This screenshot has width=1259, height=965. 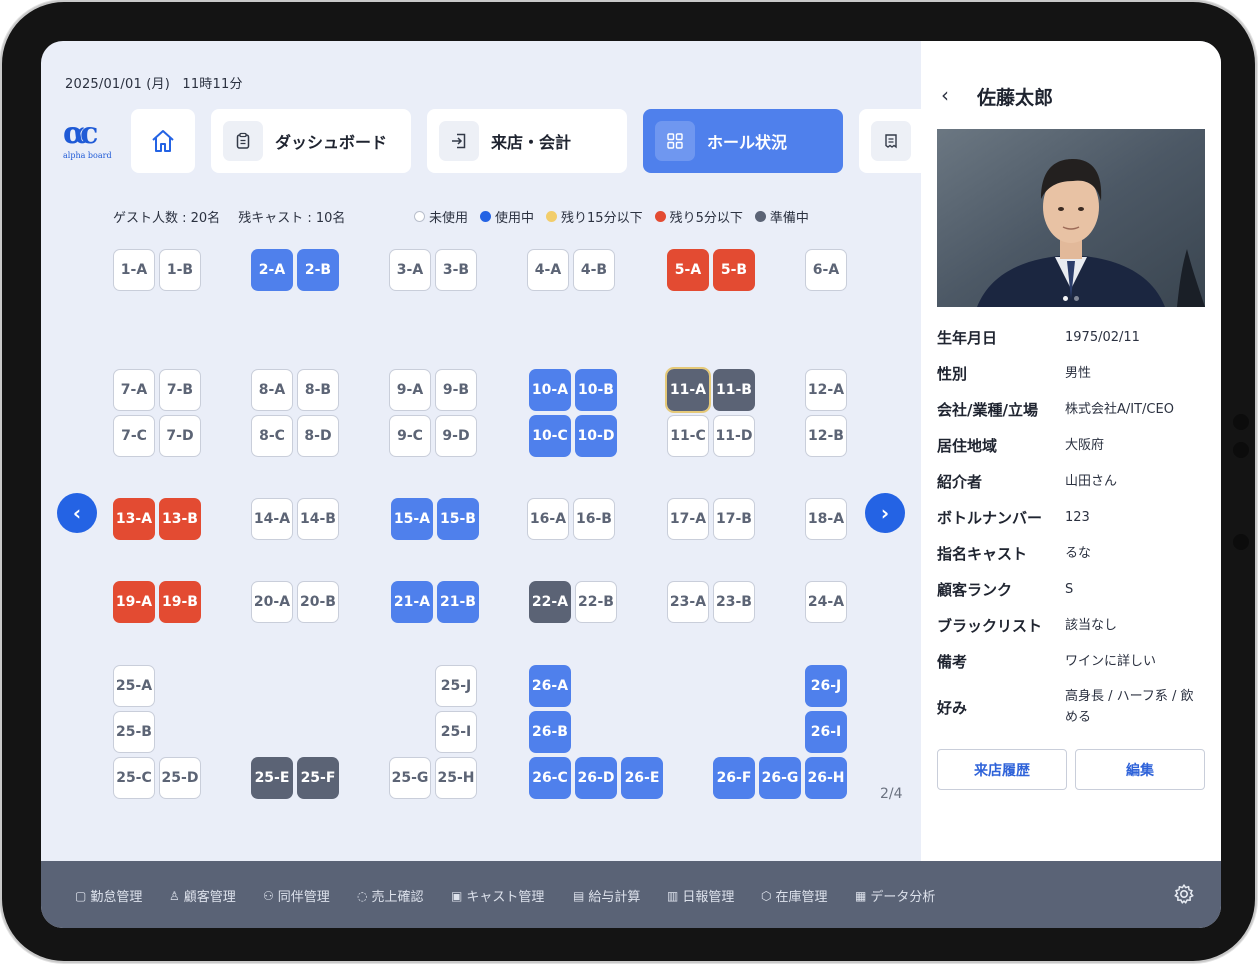 I want to click on seat: 11-C, so click(x=688, y=436).